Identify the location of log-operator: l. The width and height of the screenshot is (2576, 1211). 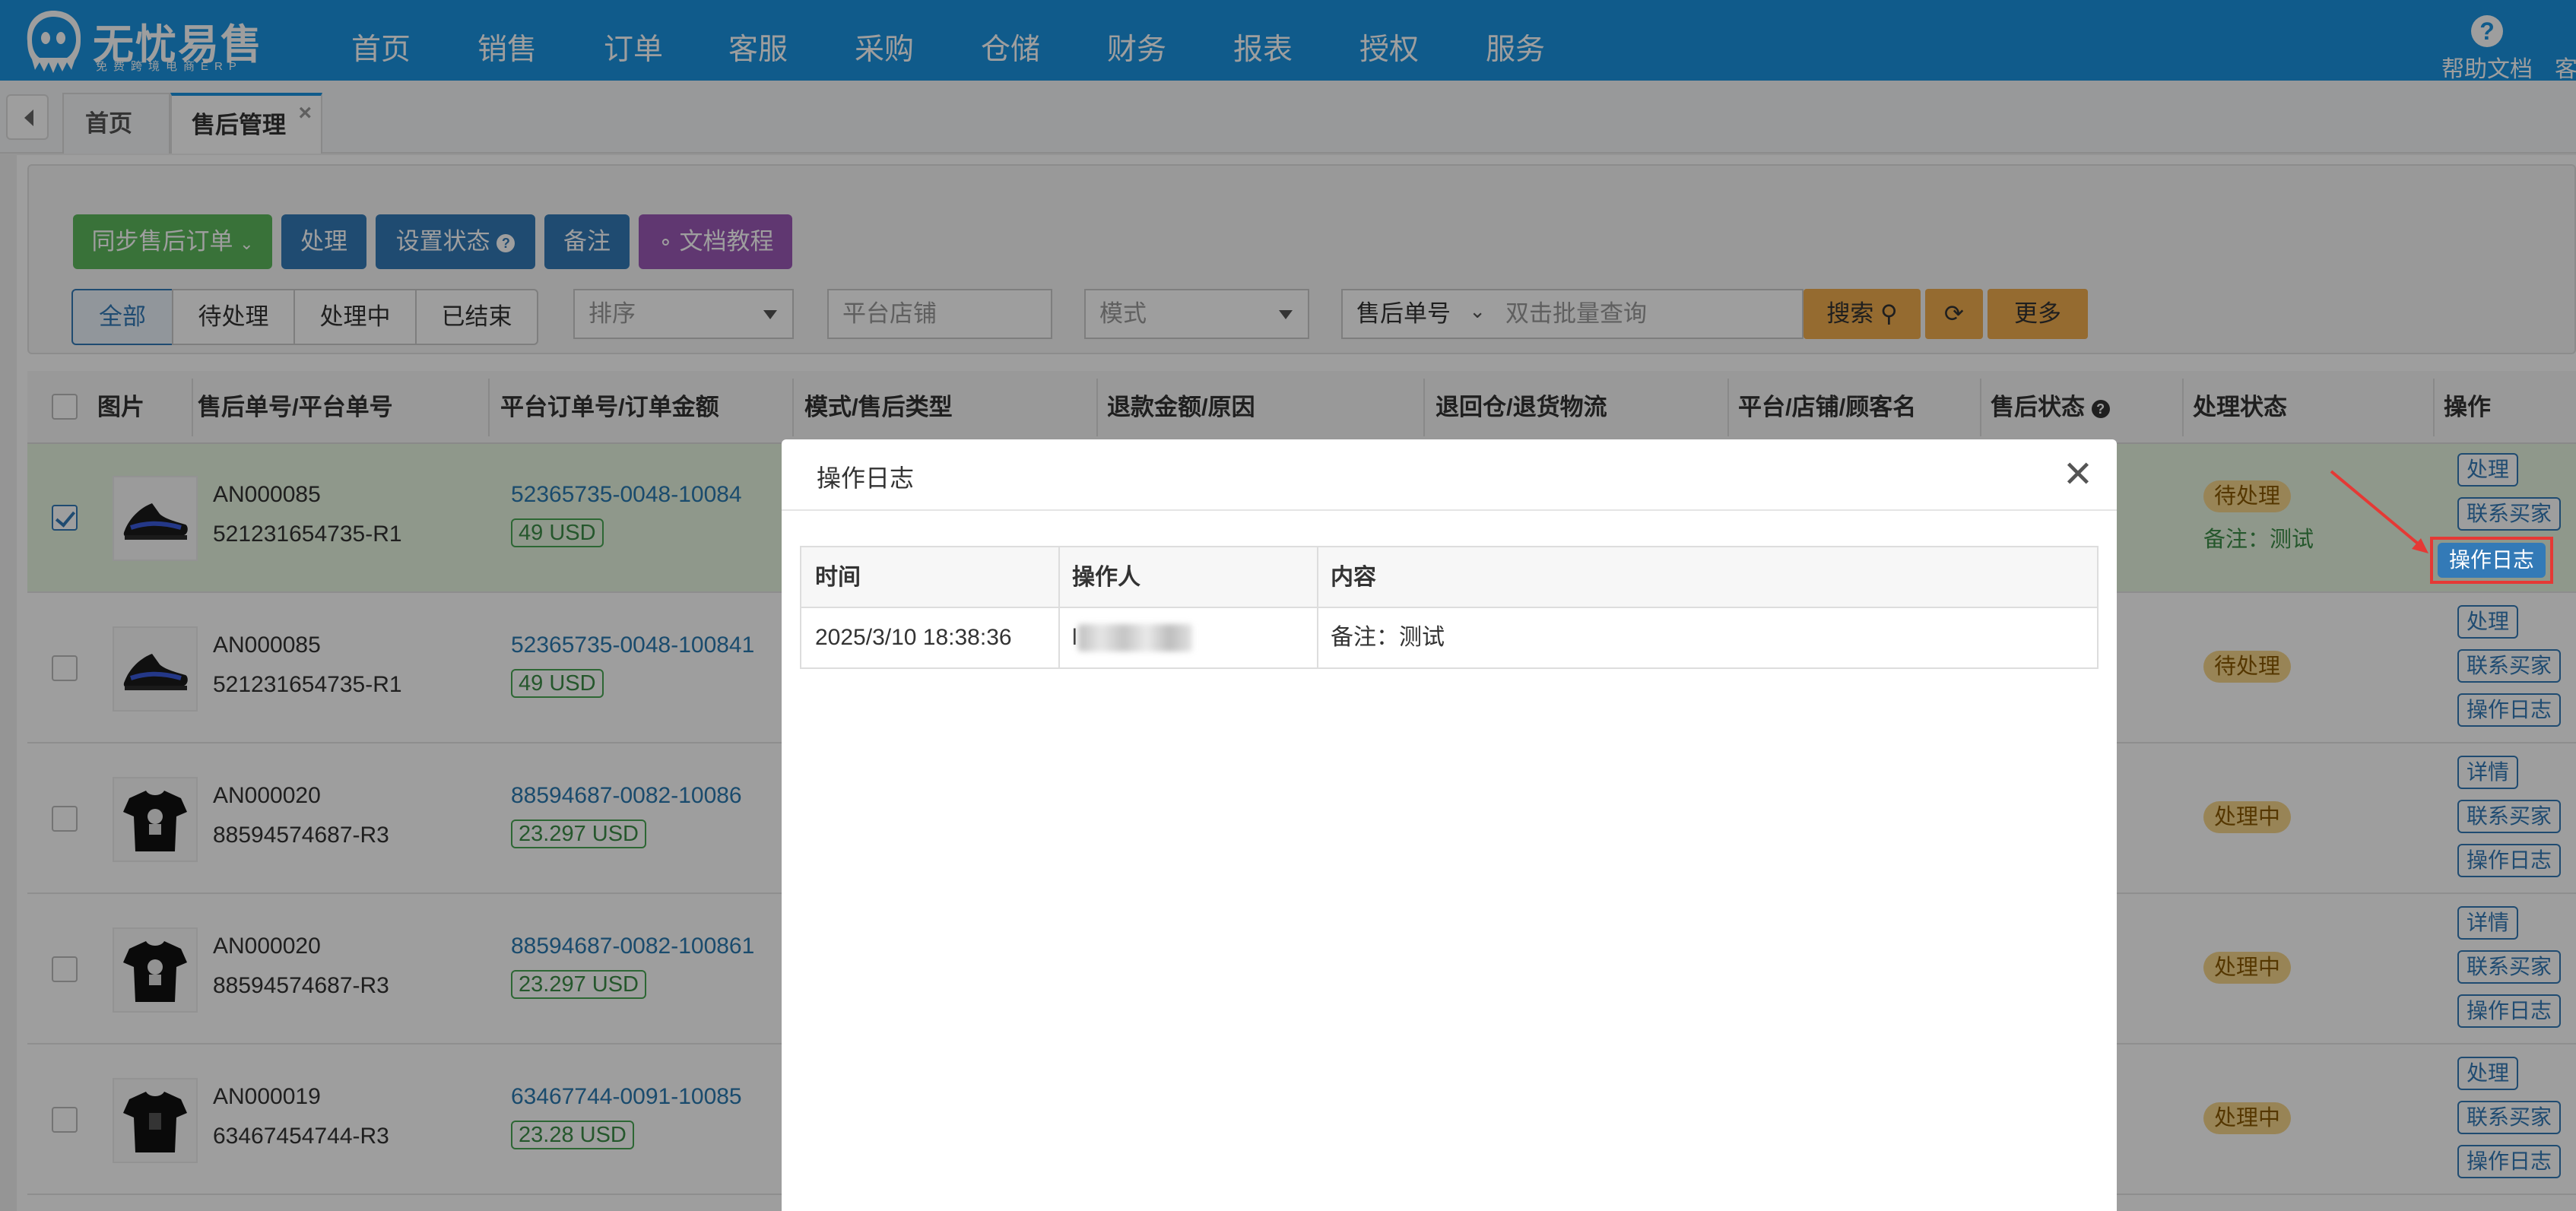
(1074, 638).